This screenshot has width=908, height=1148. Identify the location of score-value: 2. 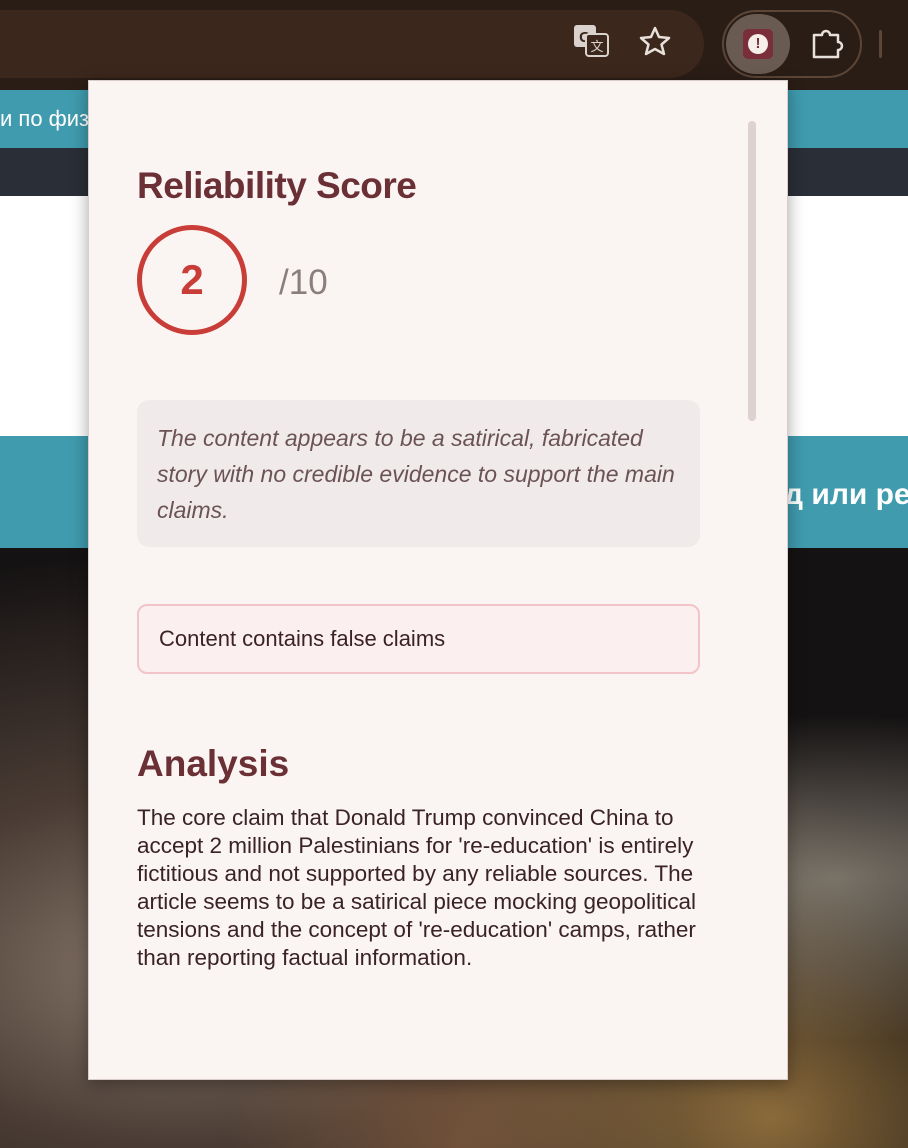
(192, 279).